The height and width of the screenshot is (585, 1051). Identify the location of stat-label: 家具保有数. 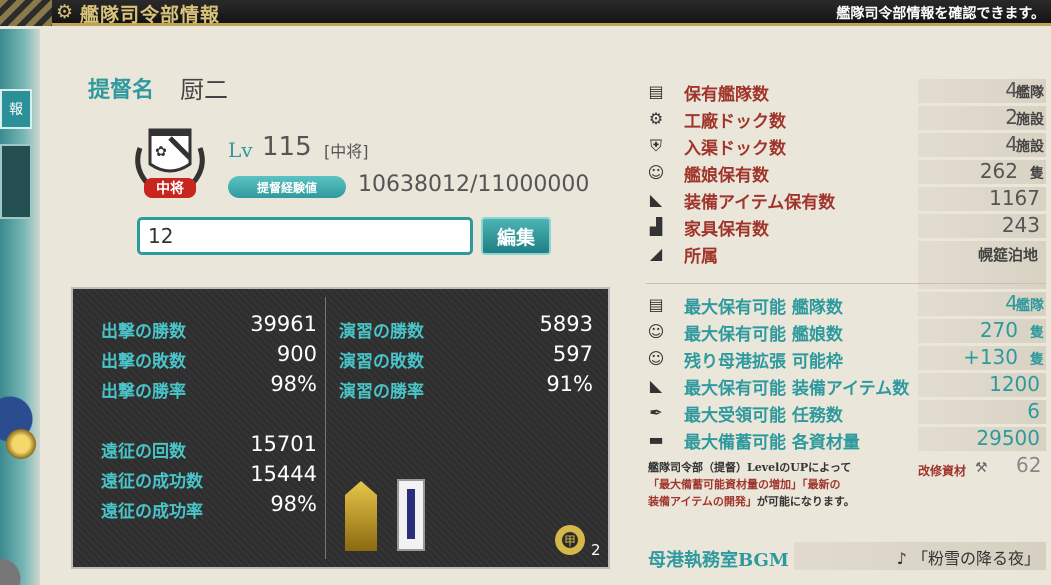
(726, 230).